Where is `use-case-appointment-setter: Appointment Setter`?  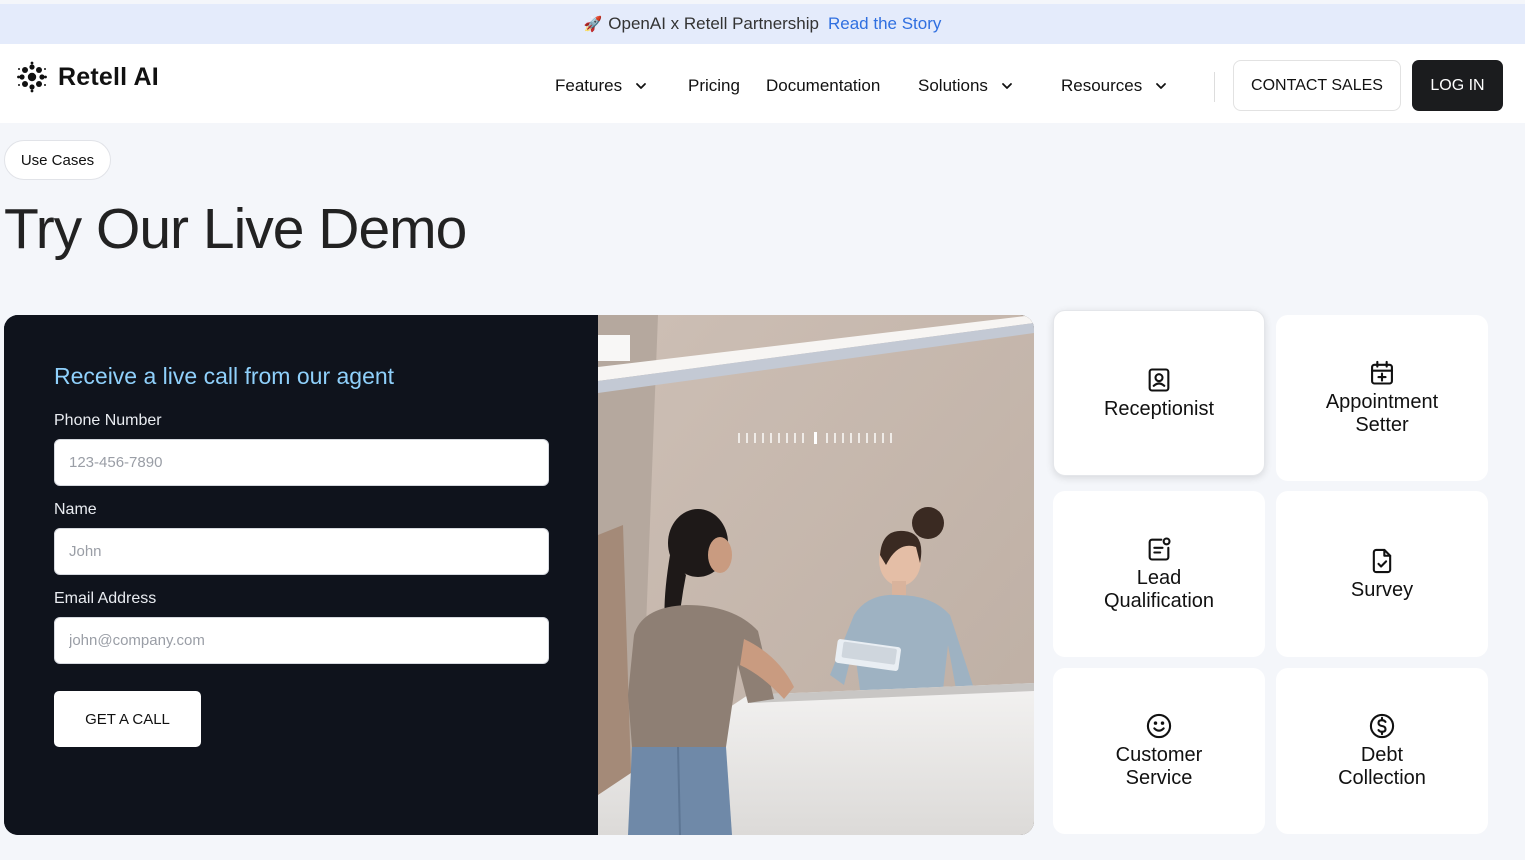 use-case-appointment-setter: Appointment Setter is located at coordinates (1382, 398).